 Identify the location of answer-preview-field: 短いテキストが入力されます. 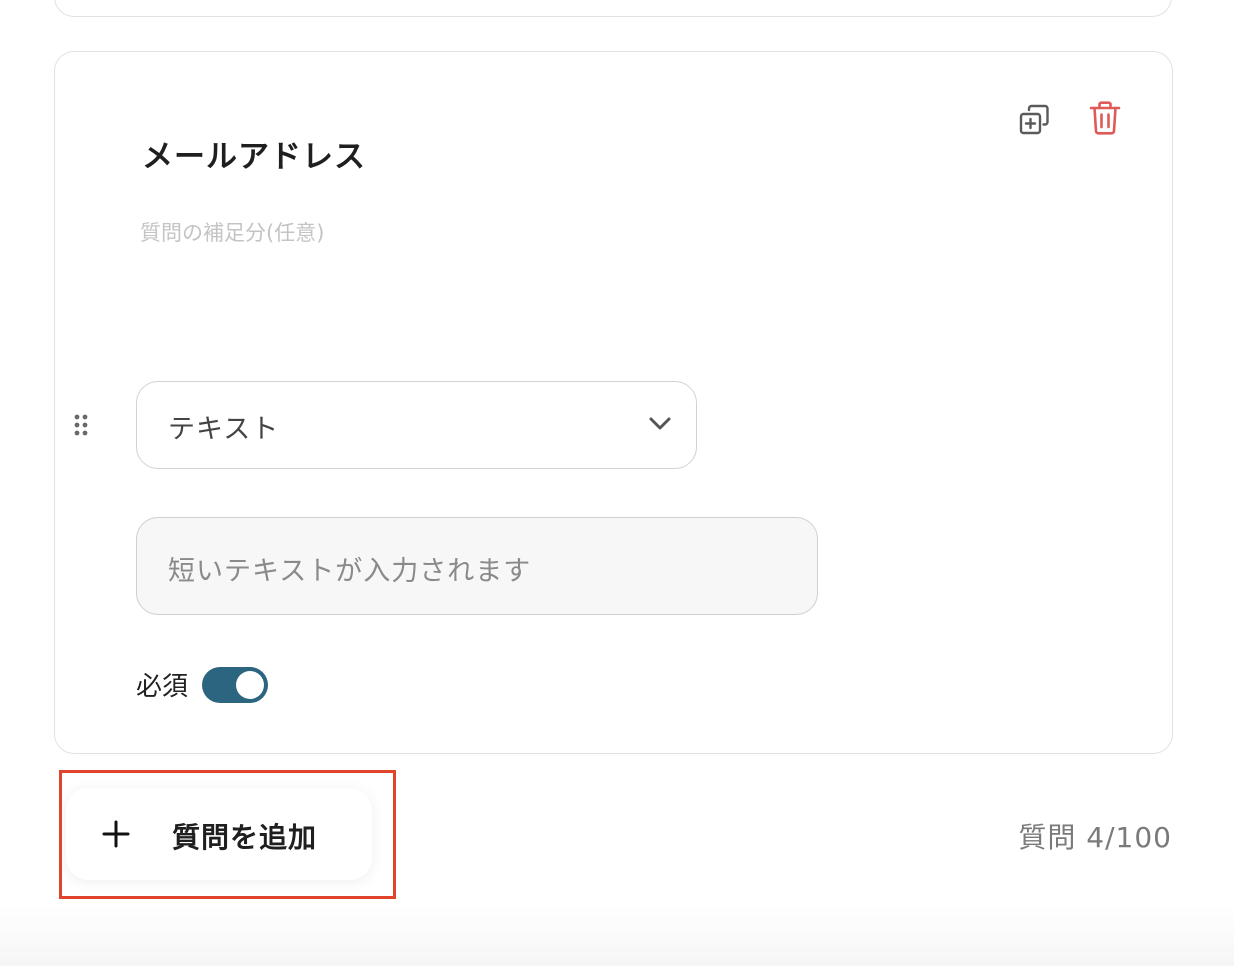
(477, 566).